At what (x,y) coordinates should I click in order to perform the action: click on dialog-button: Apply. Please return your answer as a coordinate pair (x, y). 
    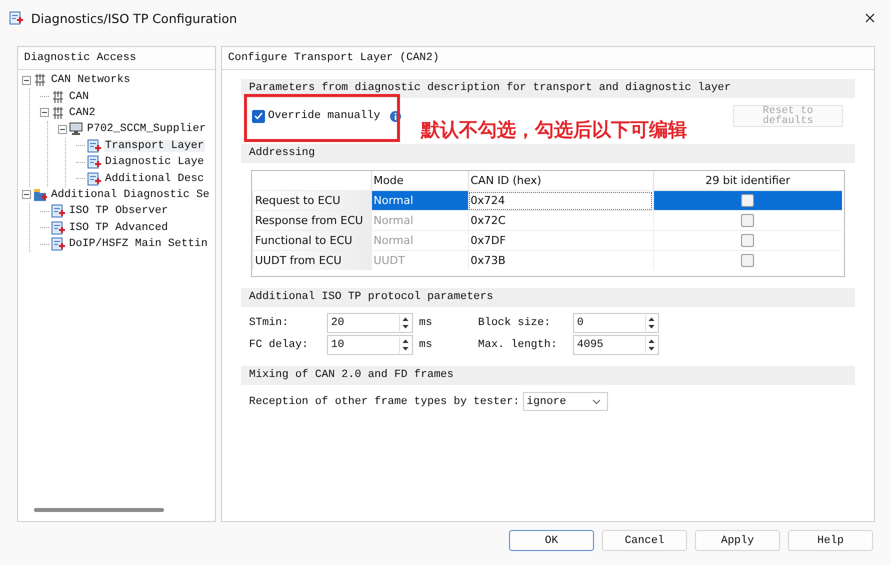
    Looking at the image, I should click on (737, 540).